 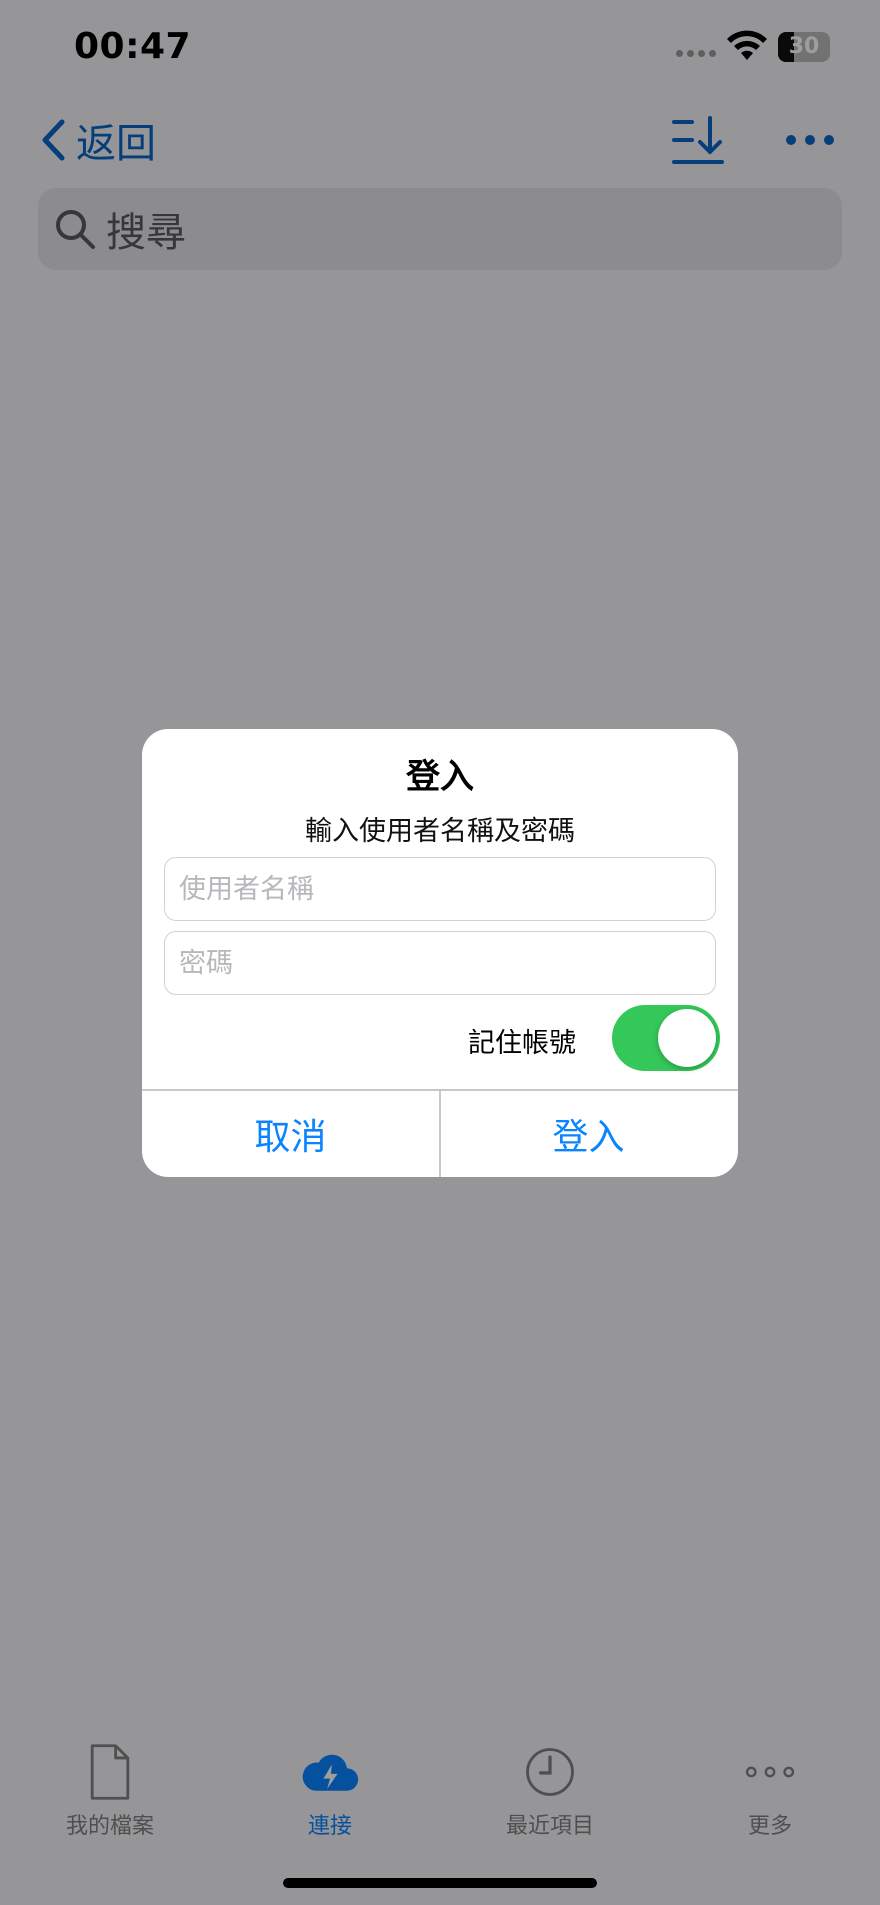 I want to click on username-field, so click(x=440, y=889).